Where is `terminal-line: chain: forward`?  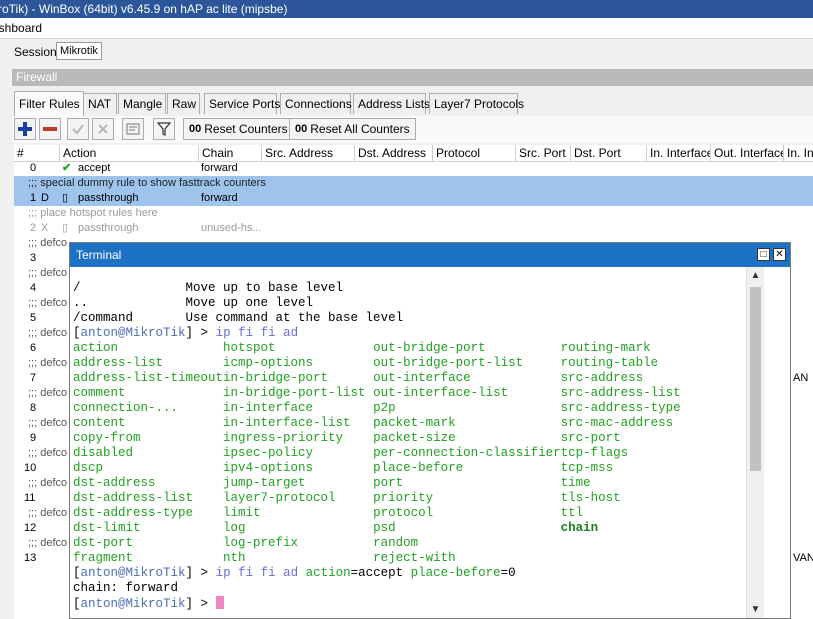 terminal-line: chain: forward is located at coordinates (125, 588).